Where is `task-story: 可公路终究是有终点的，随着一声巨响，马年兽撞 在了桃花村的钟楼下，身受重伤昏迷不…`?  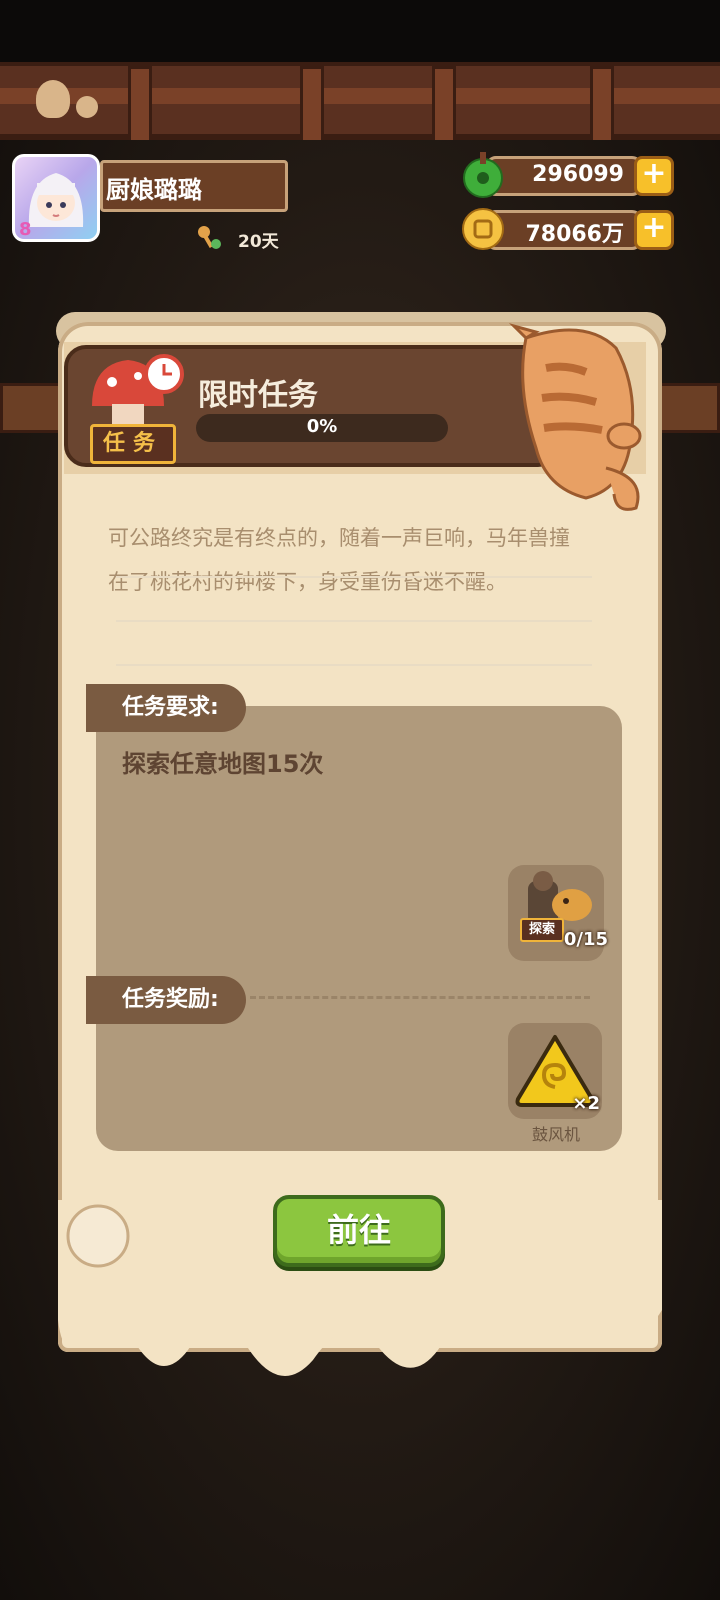 task-story: 可公路终究是有终点的，随着一声巨响，马年兽撞 在了桃花村的钟楼下，身受重伤昏迷不… is located at coordinates (358, 560).